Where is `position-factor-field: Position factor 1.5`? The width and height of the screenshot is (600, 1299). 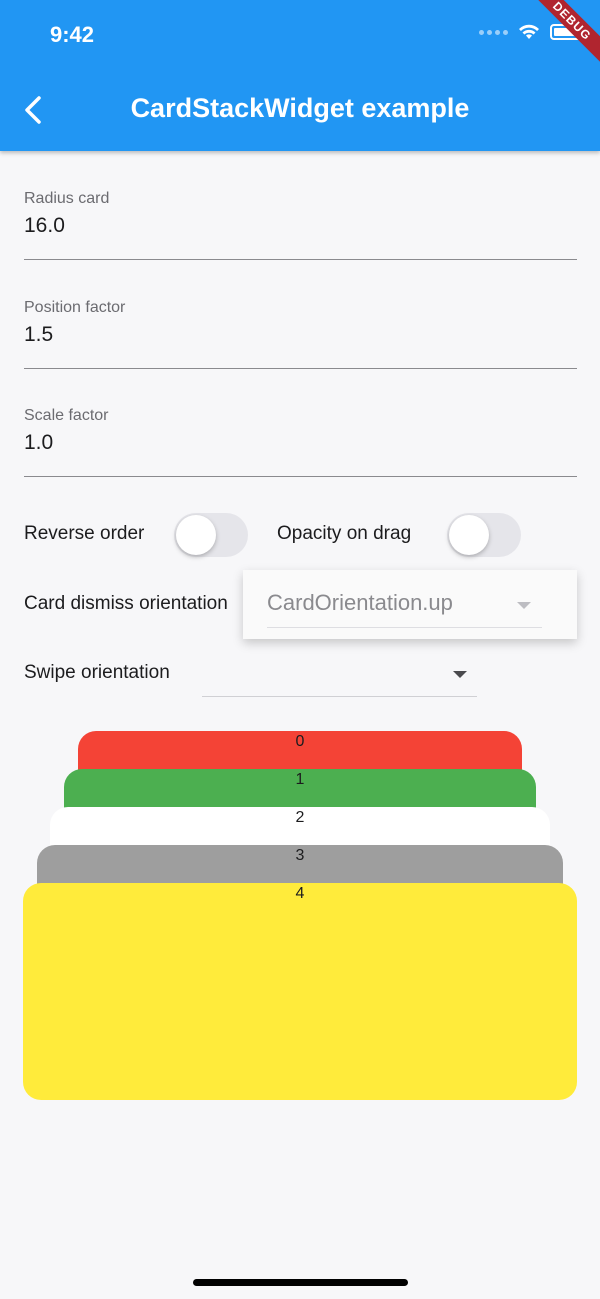 position-factor-field: Position factor 1.5 is located at coordinates (300, 334).